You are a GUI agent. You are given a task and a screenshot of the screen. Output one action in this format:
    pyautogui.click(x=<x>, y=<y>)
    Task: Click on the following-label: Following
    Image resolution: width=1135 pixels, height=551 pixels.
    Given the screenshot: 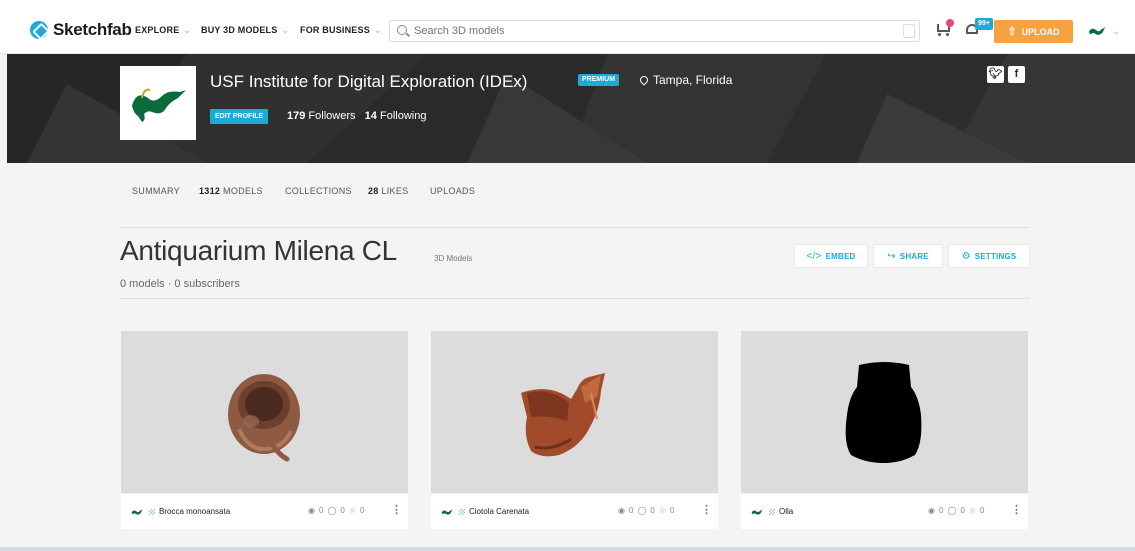 What is the action you would take?
    pyautogui.click(x=403, y=116)
    